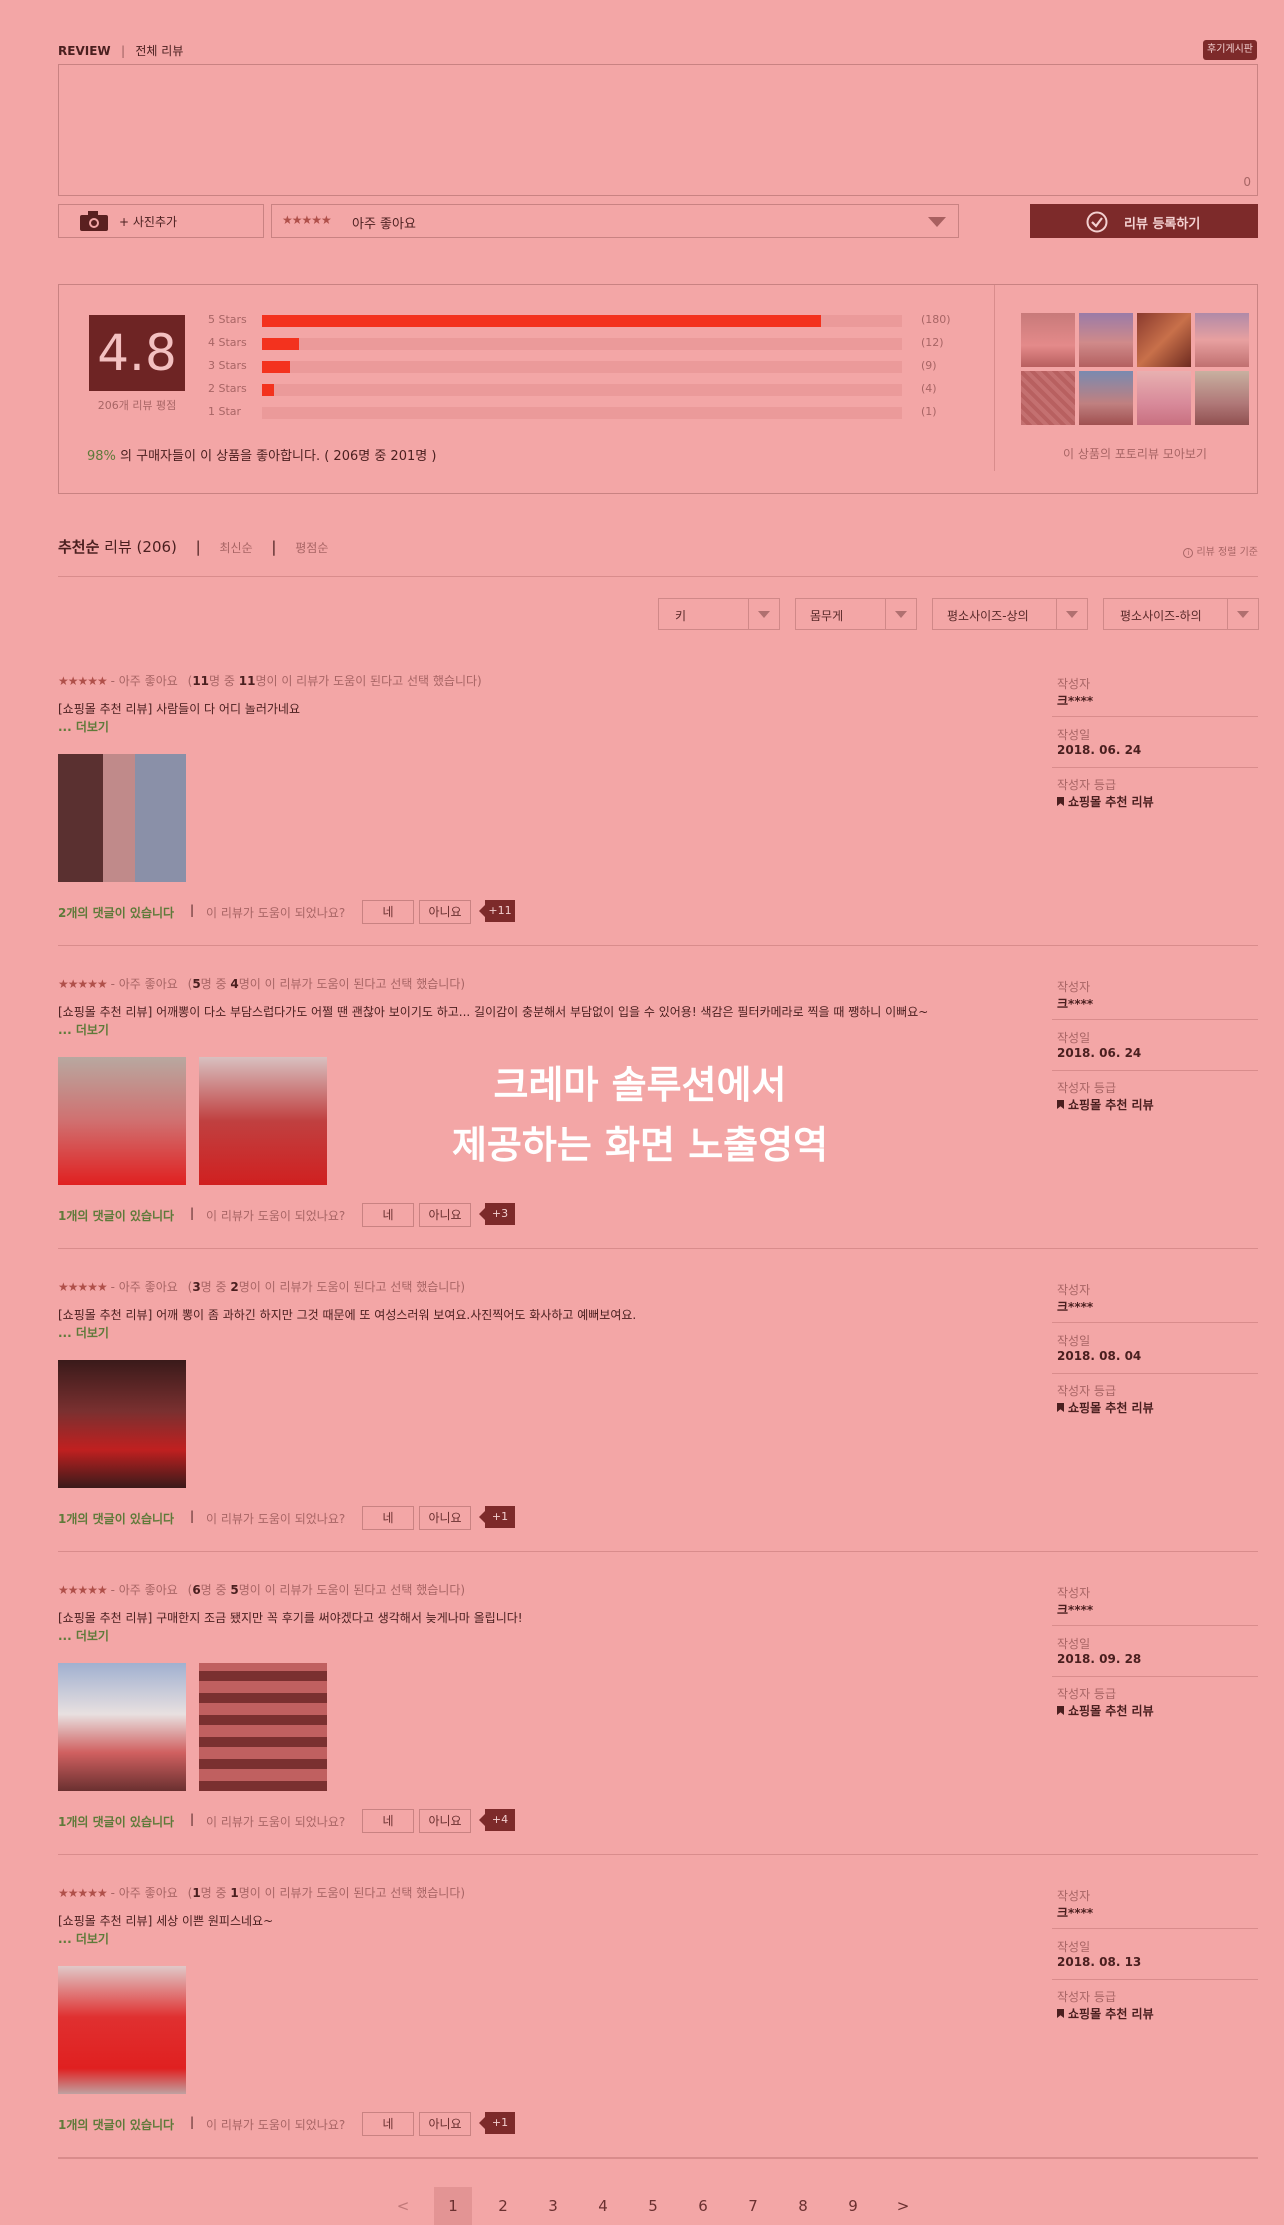 This screenshot has height=2225, width=1284. Describe the element at coordinates (1099, 1962) in the screenshot. I see `review-date: 2018. 08. 13` at that location.